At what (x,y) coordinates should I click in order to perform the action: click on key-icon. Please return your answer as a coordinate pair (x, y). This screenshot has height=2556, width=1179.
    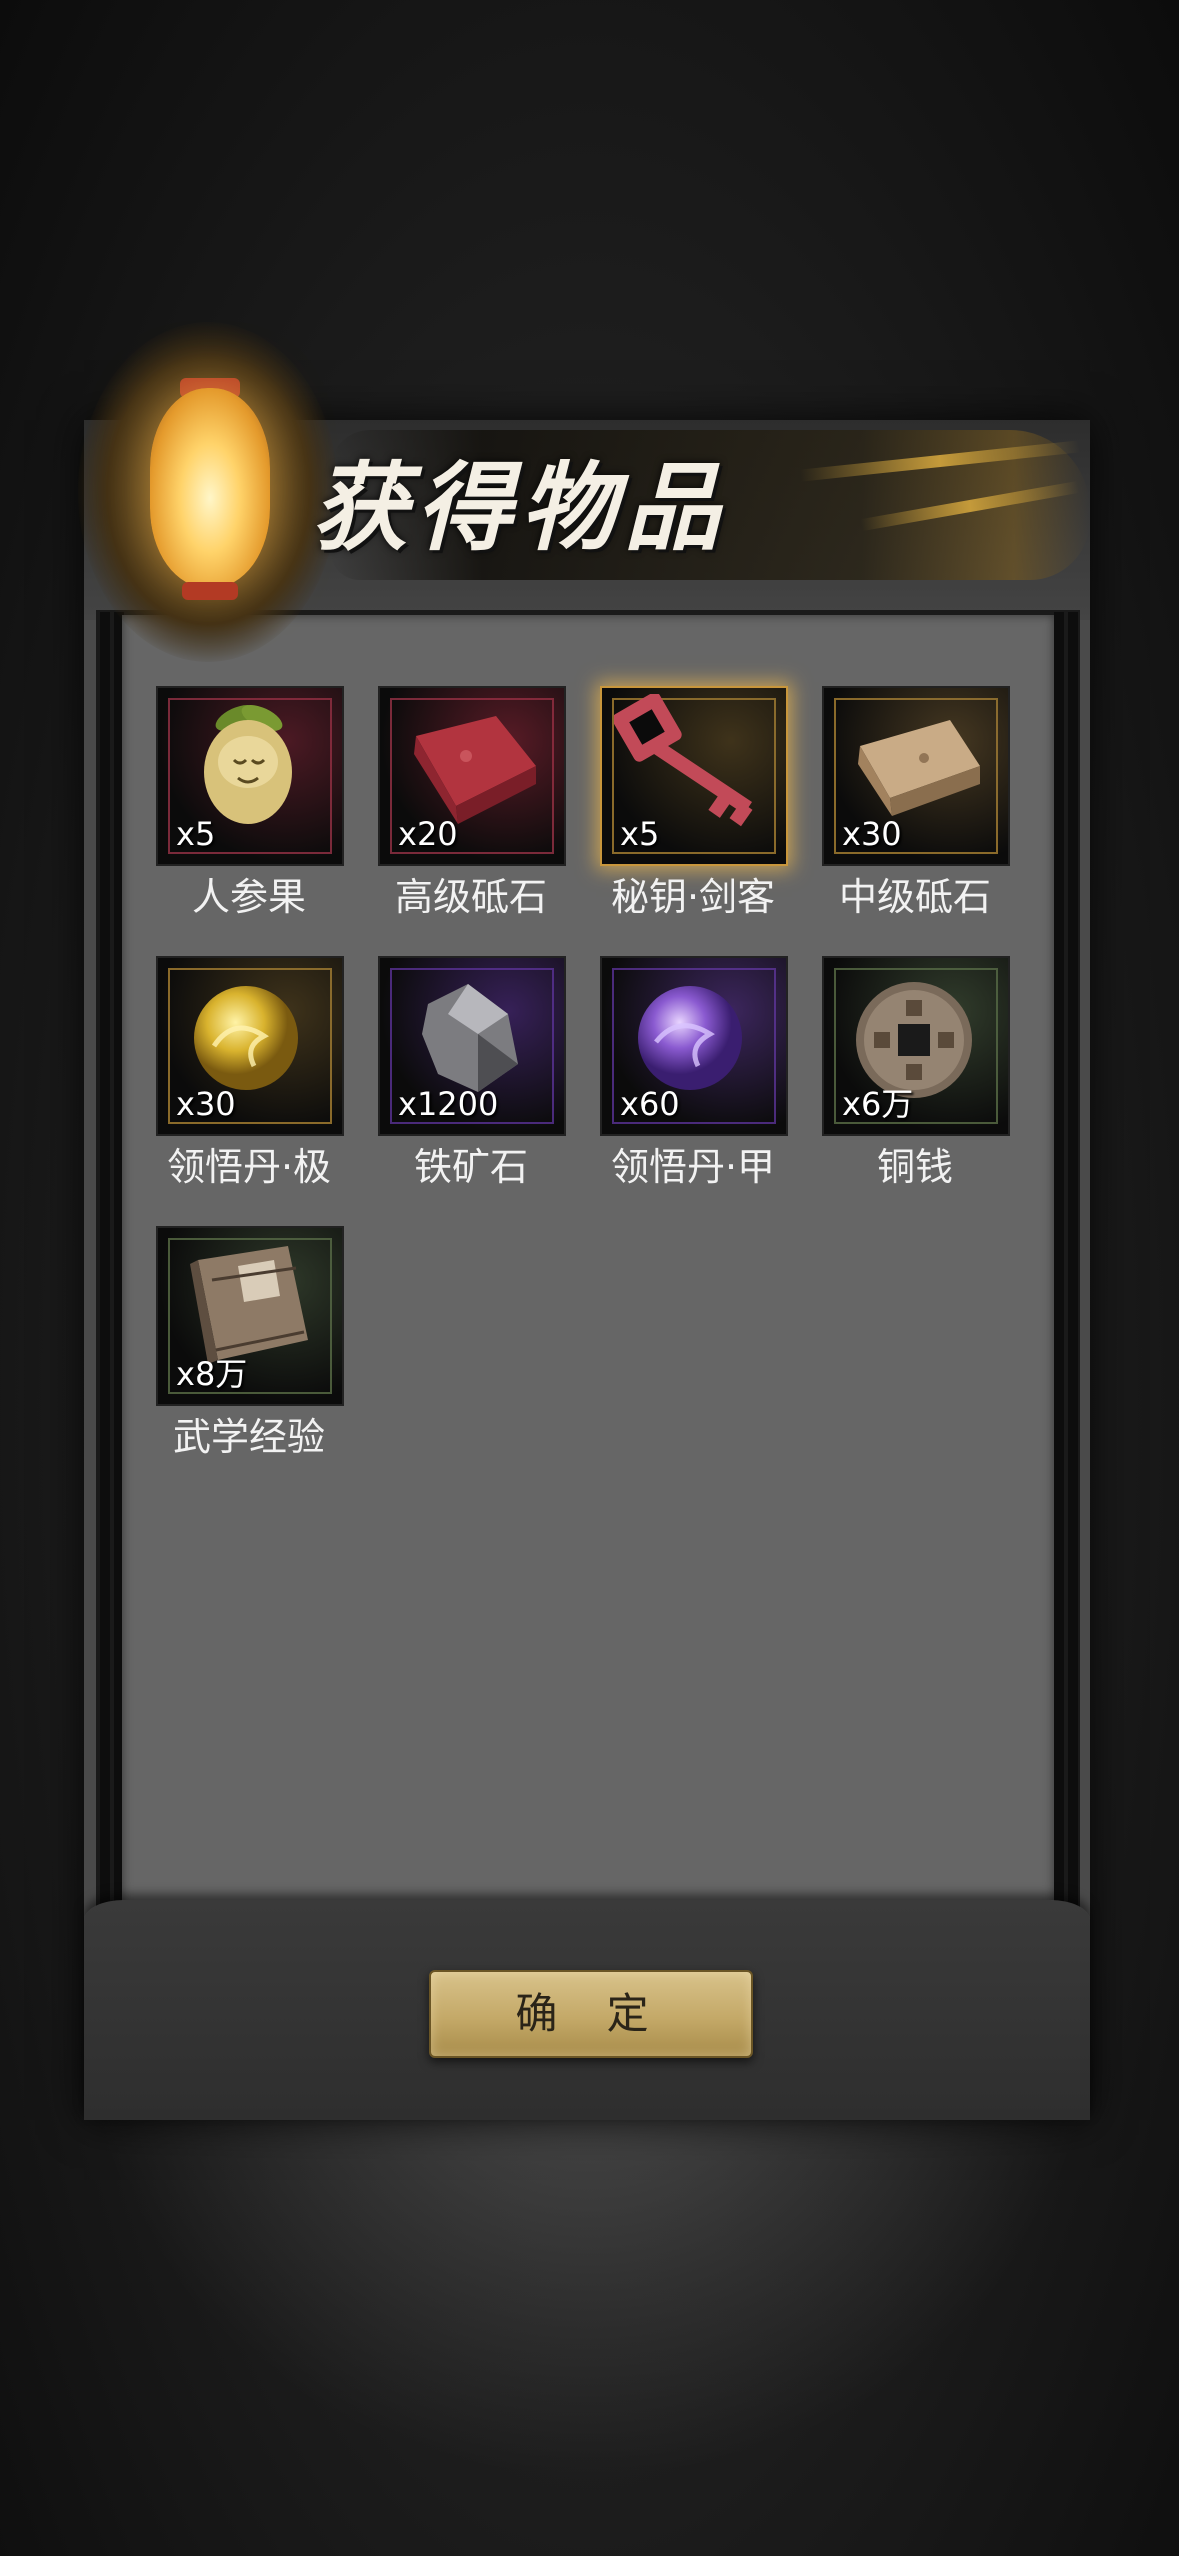
    Looking at the image, I should click on (683, 760).